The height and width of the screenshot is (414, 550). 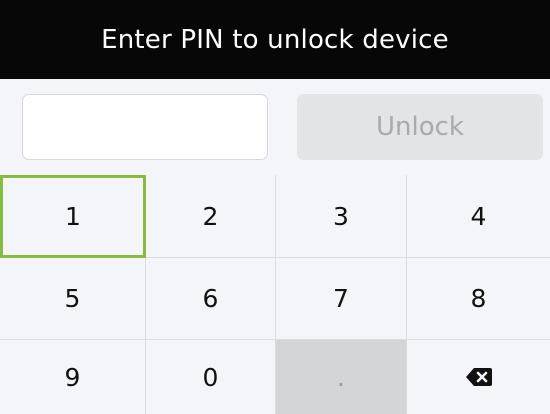 What do you see at coordinates (73, 216) in the screenshot?
I see `key-1: 1` at bounding box center [73, 216].